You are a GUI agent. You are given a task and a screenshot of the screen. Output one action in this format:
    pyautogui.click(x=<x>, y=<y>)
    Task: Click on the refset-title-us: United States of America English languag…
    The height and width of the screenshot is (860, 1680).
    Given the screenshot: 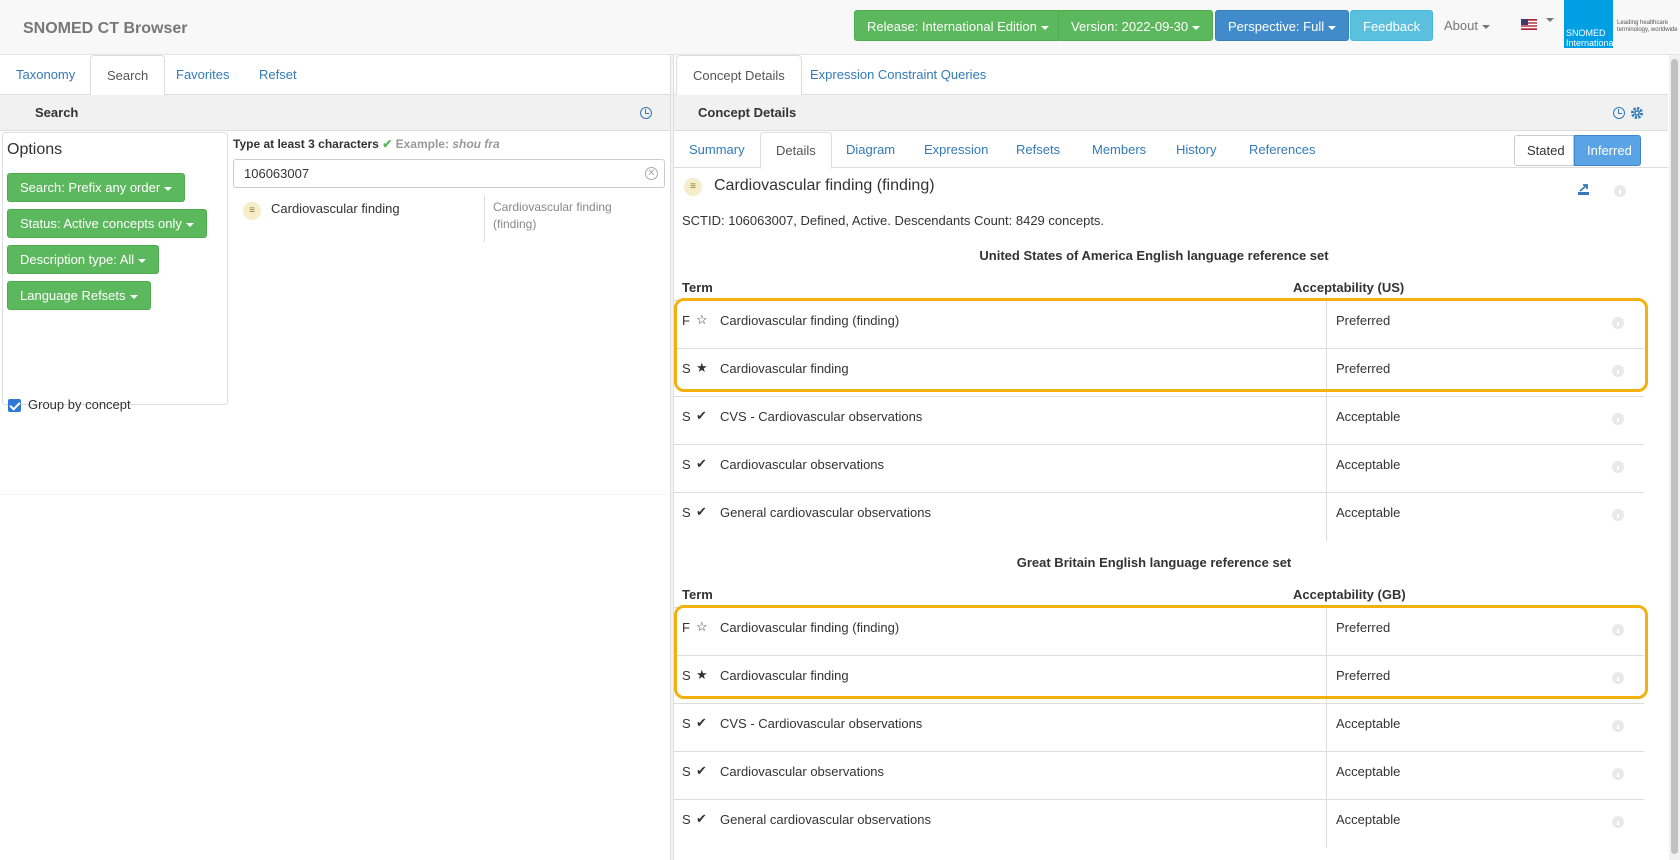 What is the action you would take?
    pyautogui.click(x=1154, y=255)
    